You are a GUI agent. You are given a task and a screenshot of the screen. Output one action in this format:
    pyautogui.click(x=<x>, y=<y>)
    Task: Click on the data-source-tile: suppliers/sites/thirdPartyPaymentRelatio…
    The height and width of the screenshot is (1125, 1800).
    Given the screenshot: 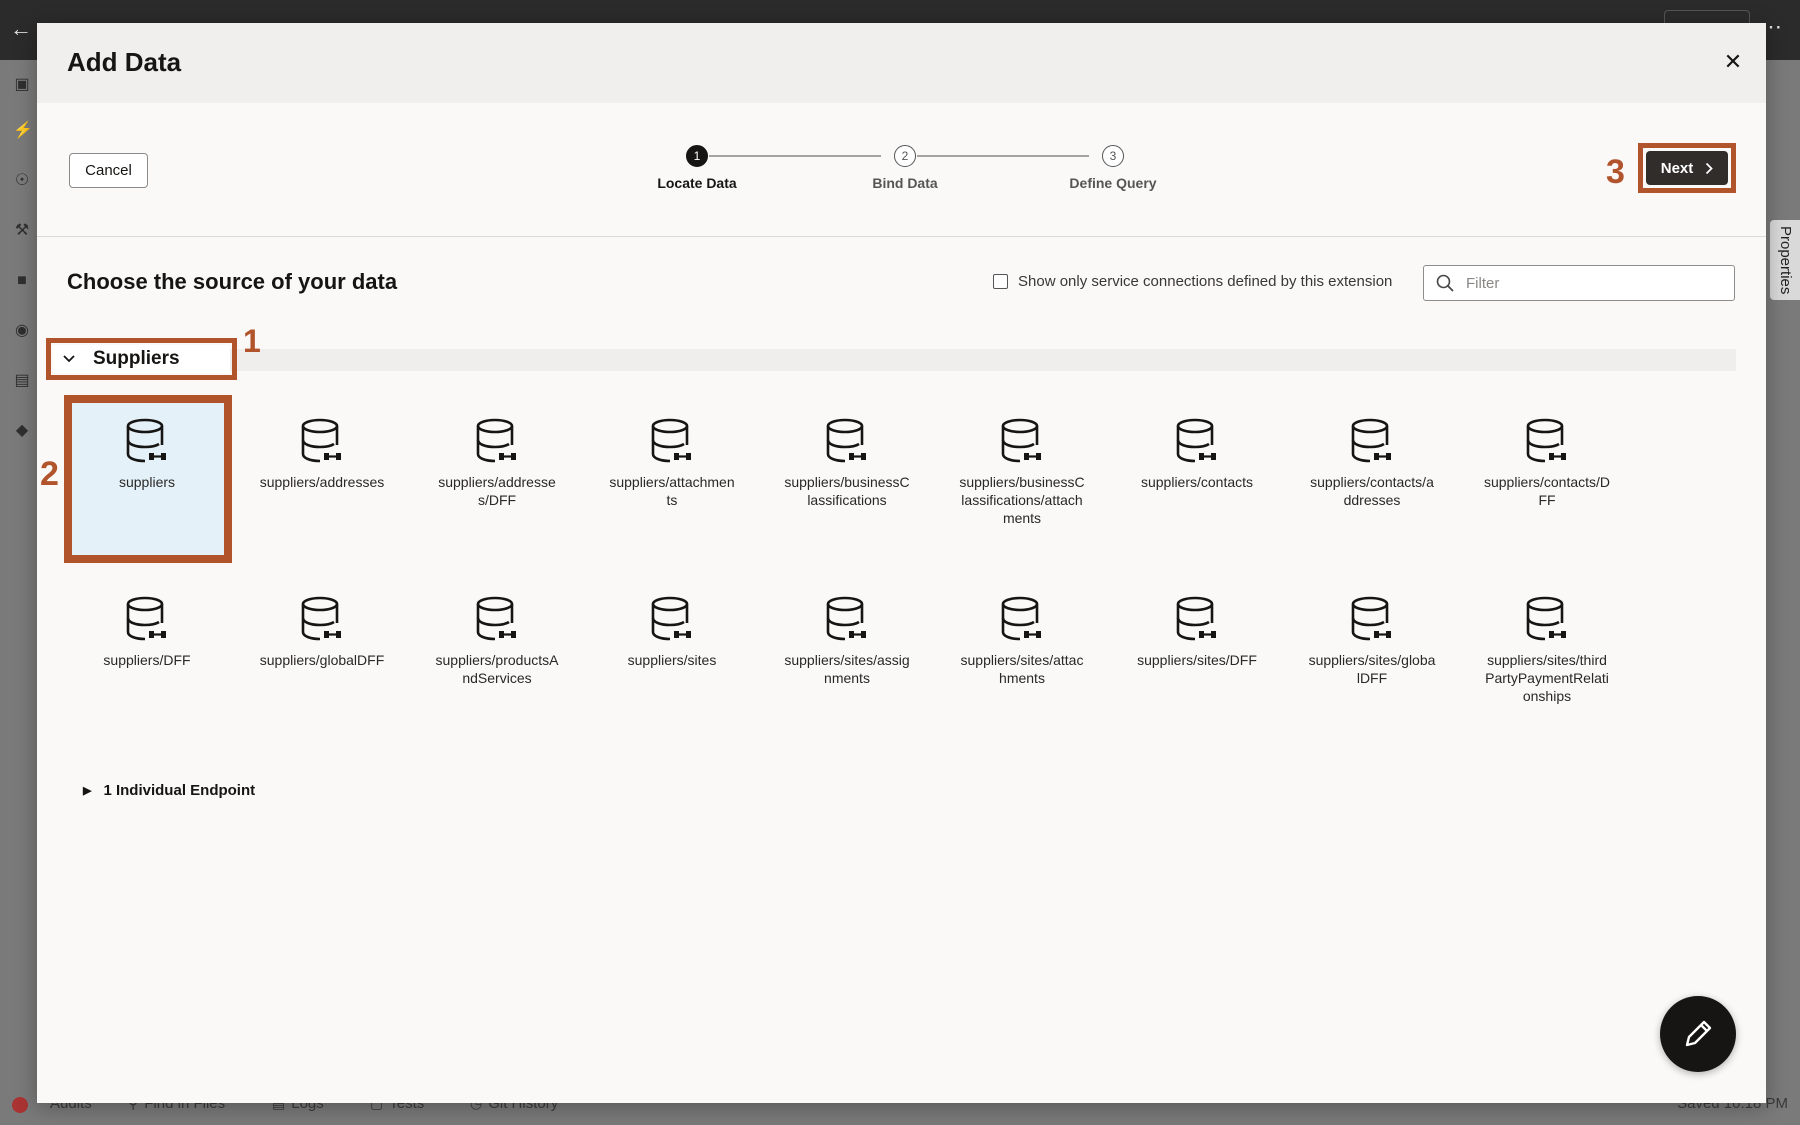 What is the action you would take?
    pyautogui.click(x=1547, y=650)
    